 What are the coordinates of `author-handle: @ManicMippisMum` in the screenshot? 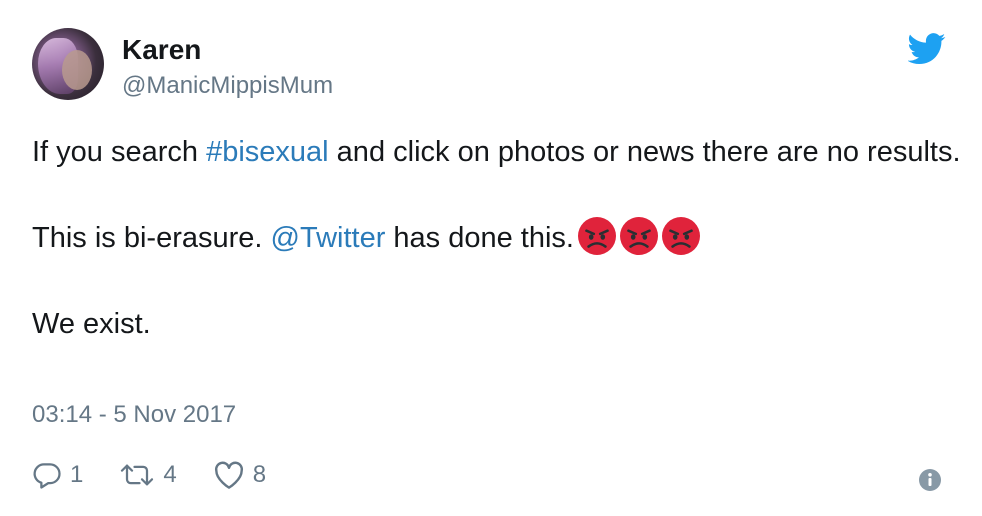 It's located at (227, 86).